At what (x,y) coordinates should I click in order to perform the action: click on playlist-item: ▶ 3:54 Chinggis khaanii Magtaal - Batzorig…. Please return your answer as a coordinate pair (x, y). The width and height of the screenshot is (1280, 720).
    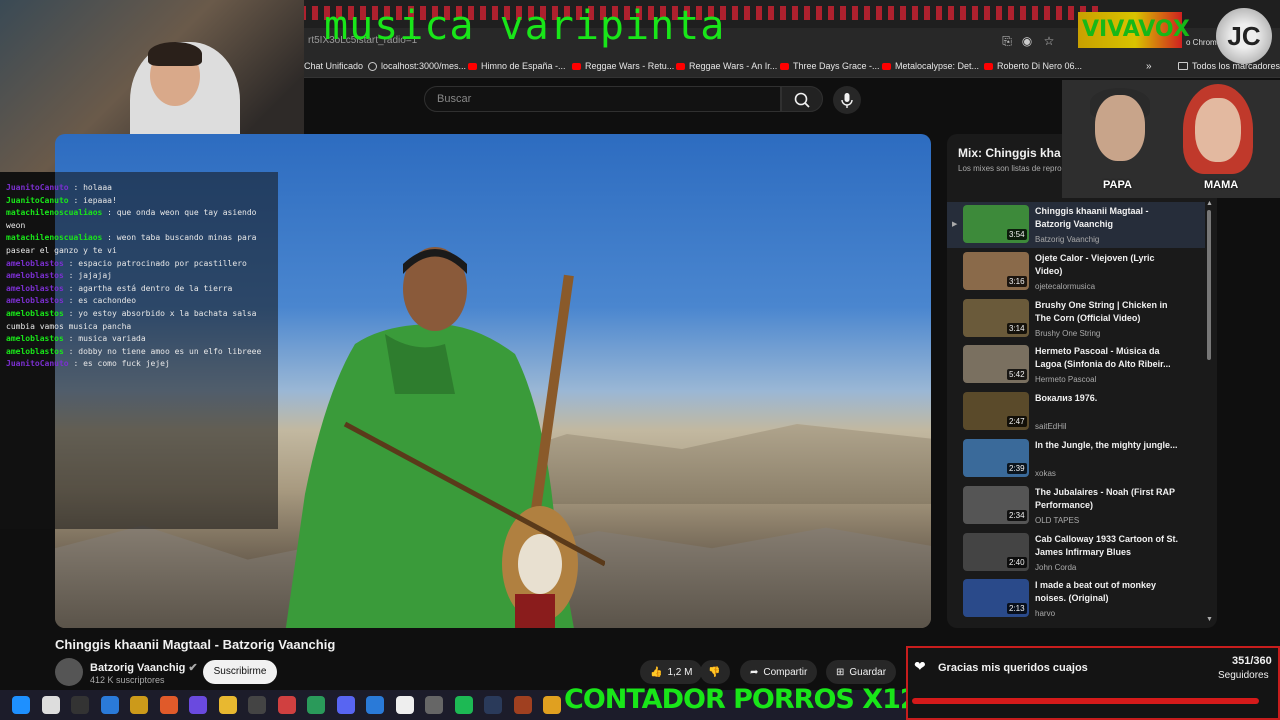
    Looking at the image, I should click on (1076, 225).